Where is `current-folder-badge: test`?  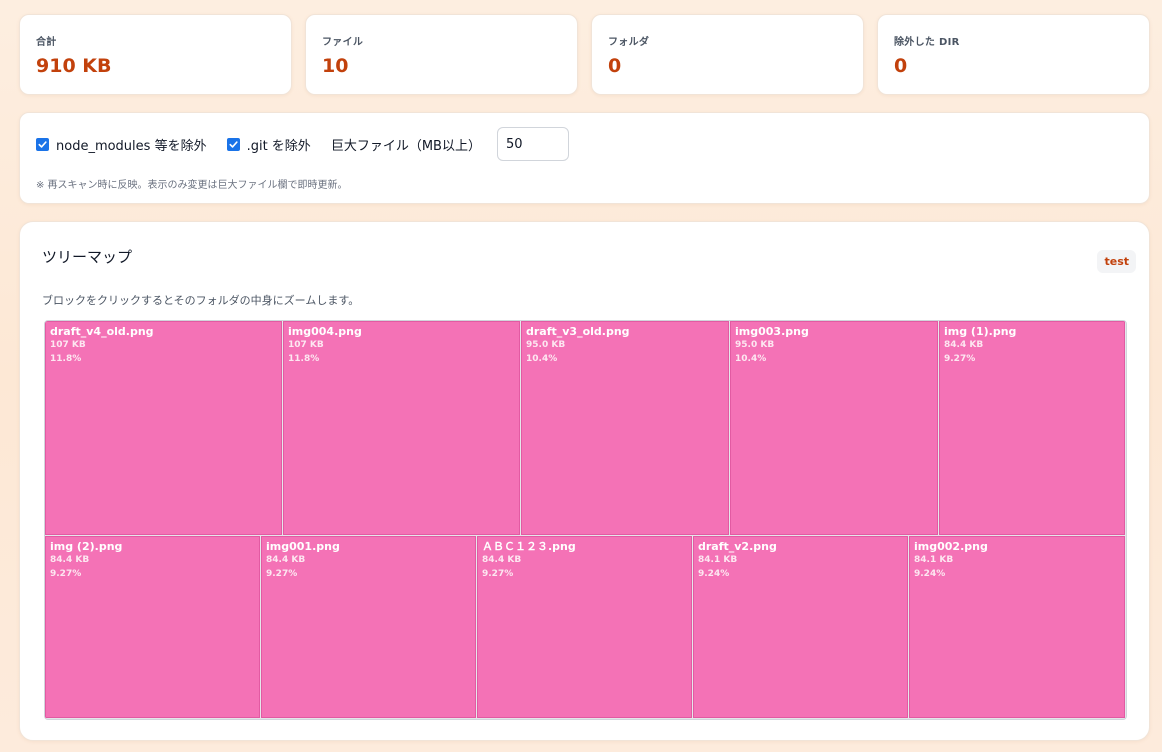
current-folder-badge: test is located at coordinates (1116, 261).